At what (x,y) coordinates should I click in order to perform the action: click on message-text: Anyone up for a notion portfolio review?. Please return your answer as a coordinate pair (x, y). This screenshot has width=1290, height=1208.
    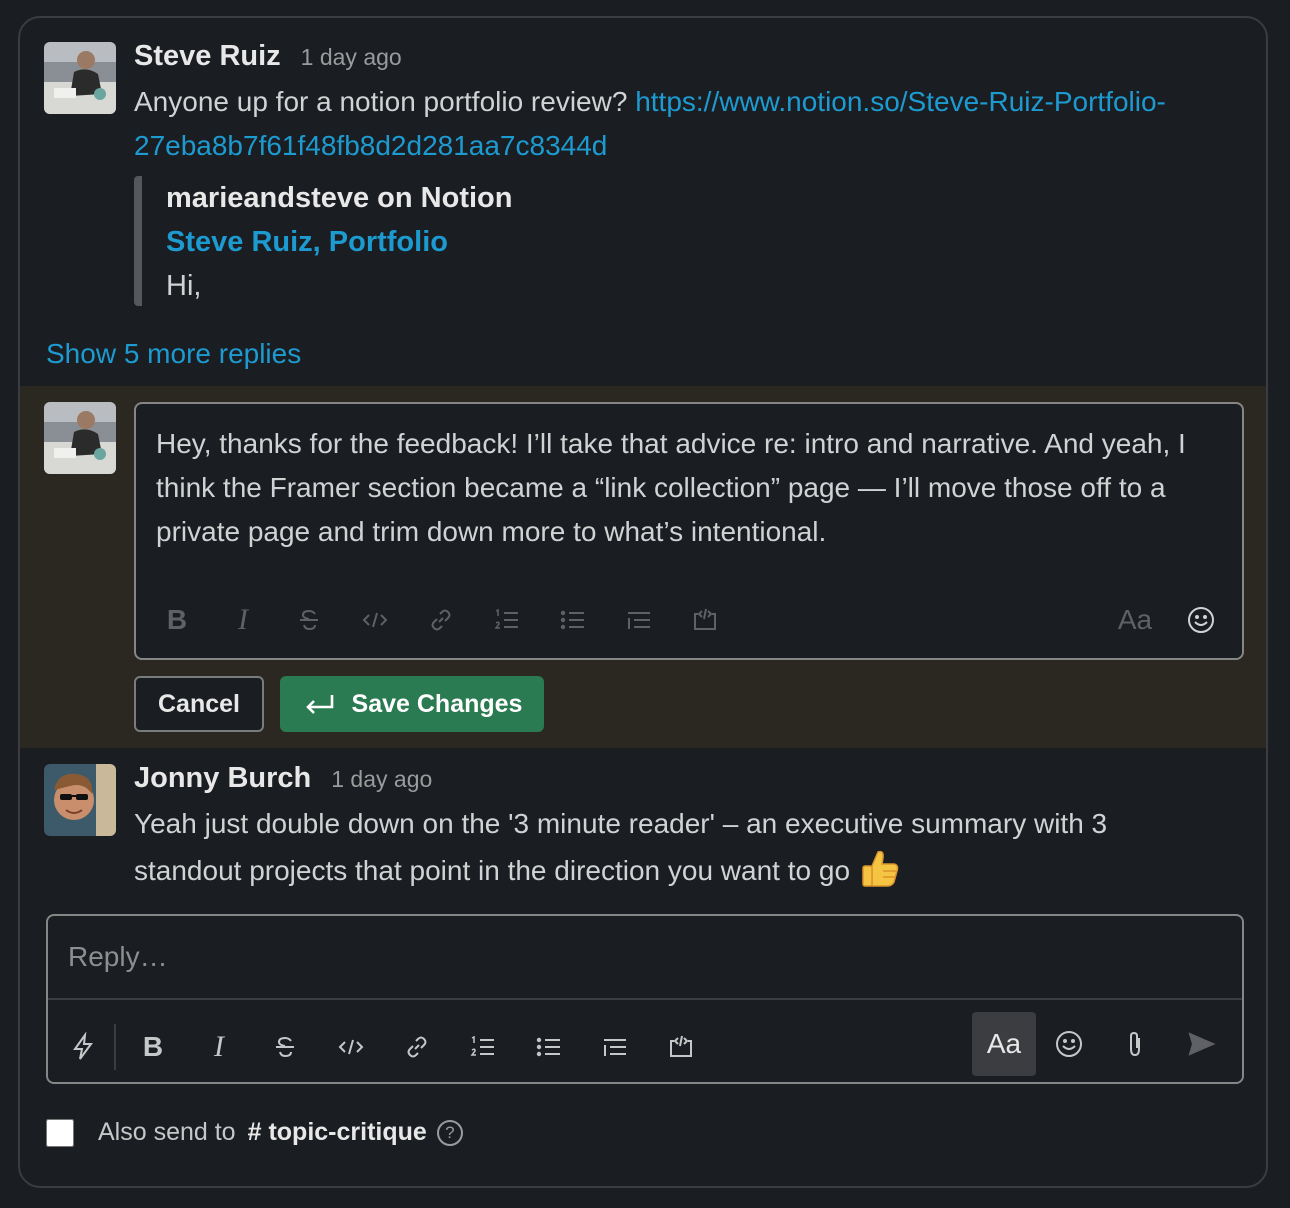
    Looking at the image, I should click on (381, 101).